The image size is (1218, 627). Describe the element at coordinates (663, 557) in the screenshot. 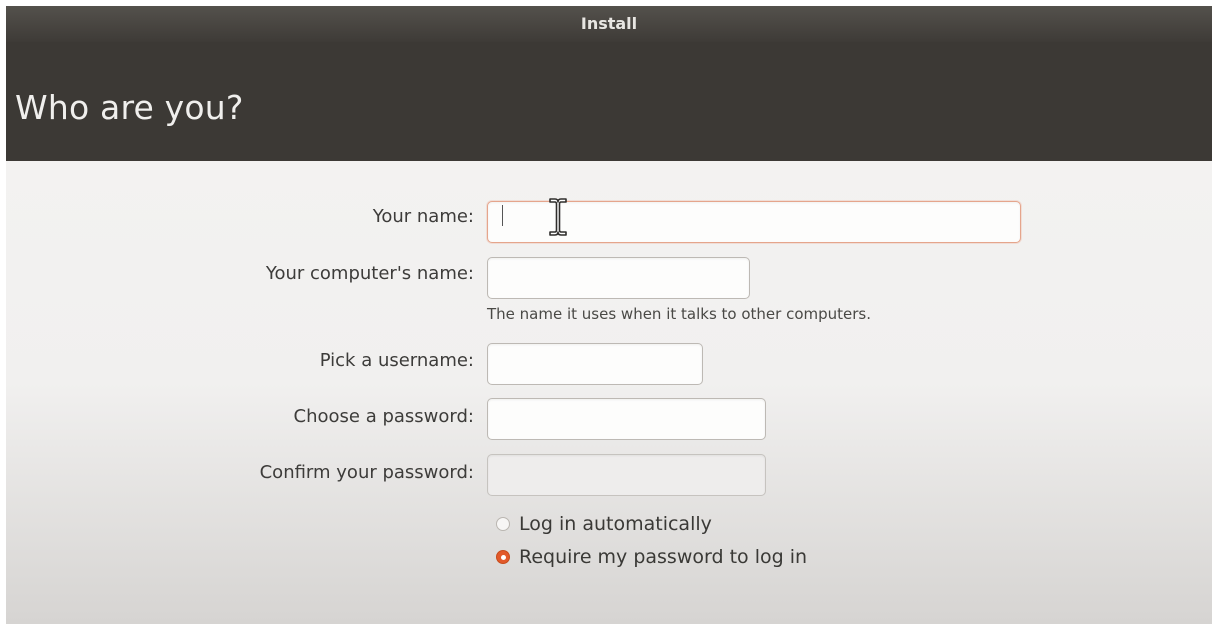

I see `require-password-label: Require my password to log in` at that location.